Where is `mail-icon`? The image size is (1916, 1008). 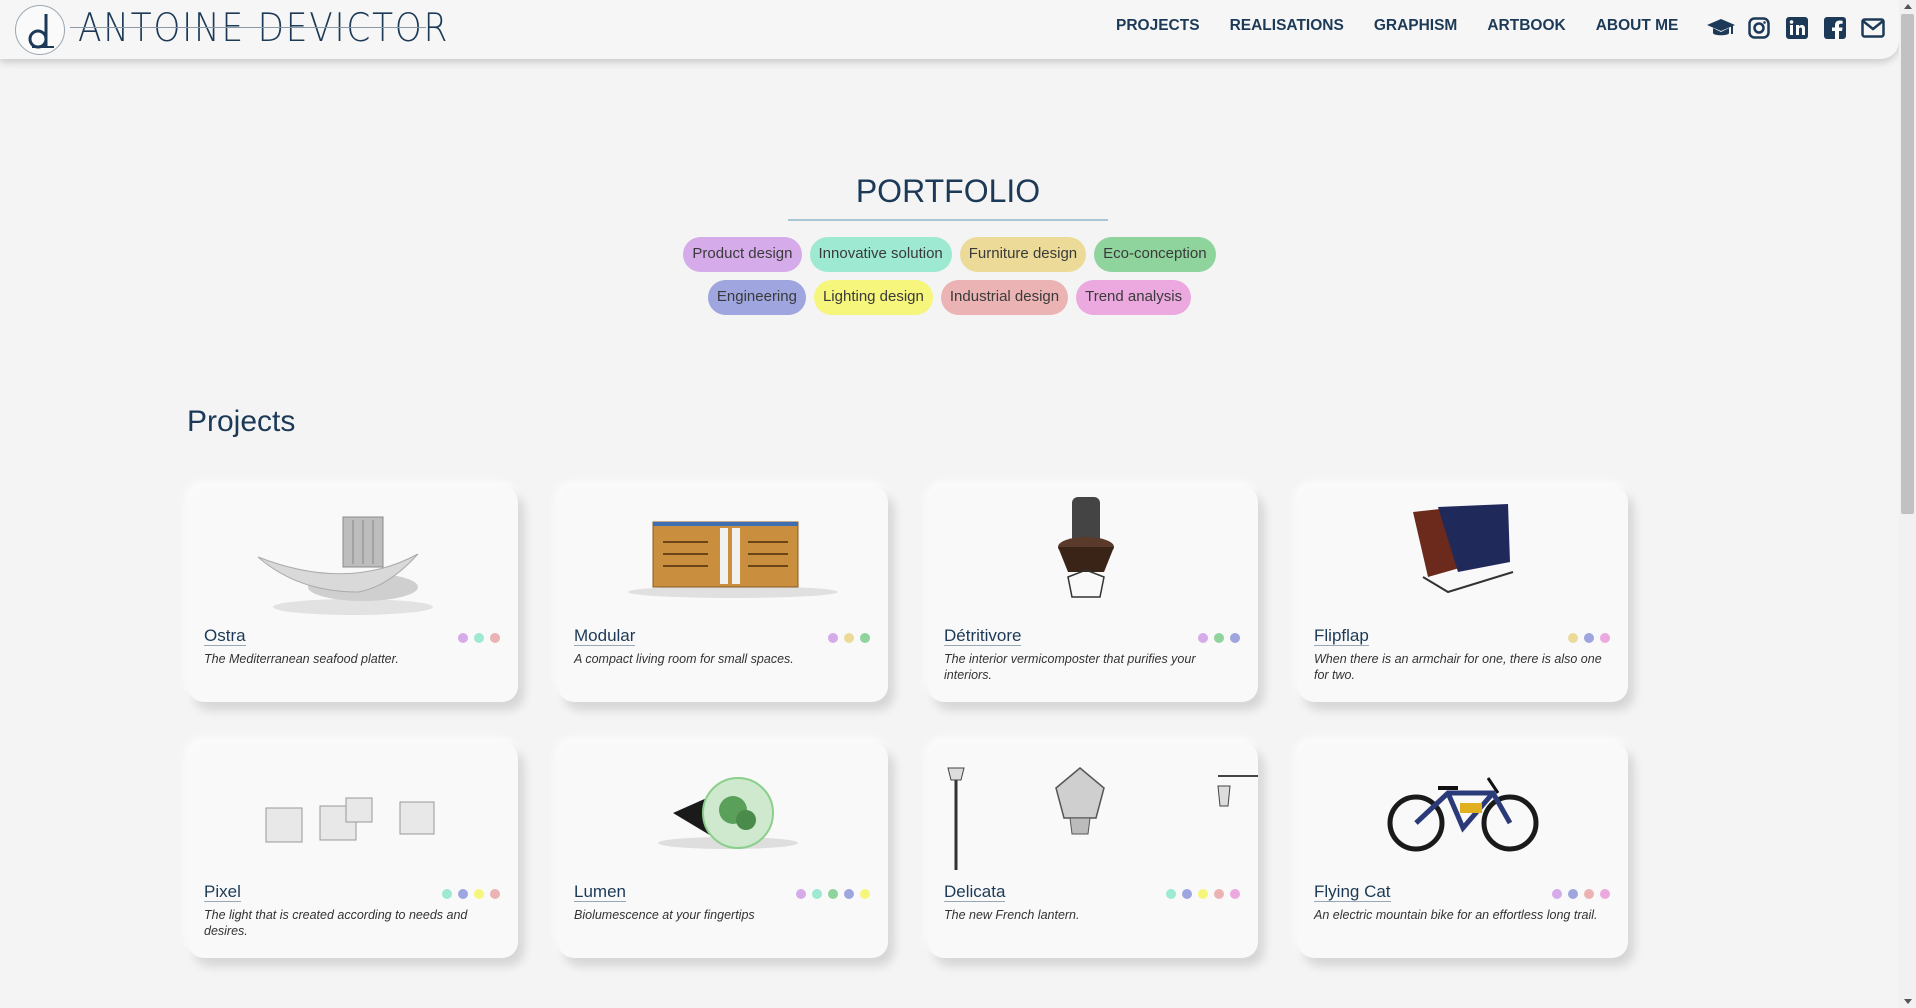 mail-icon is located at coordinates (1873, 28).